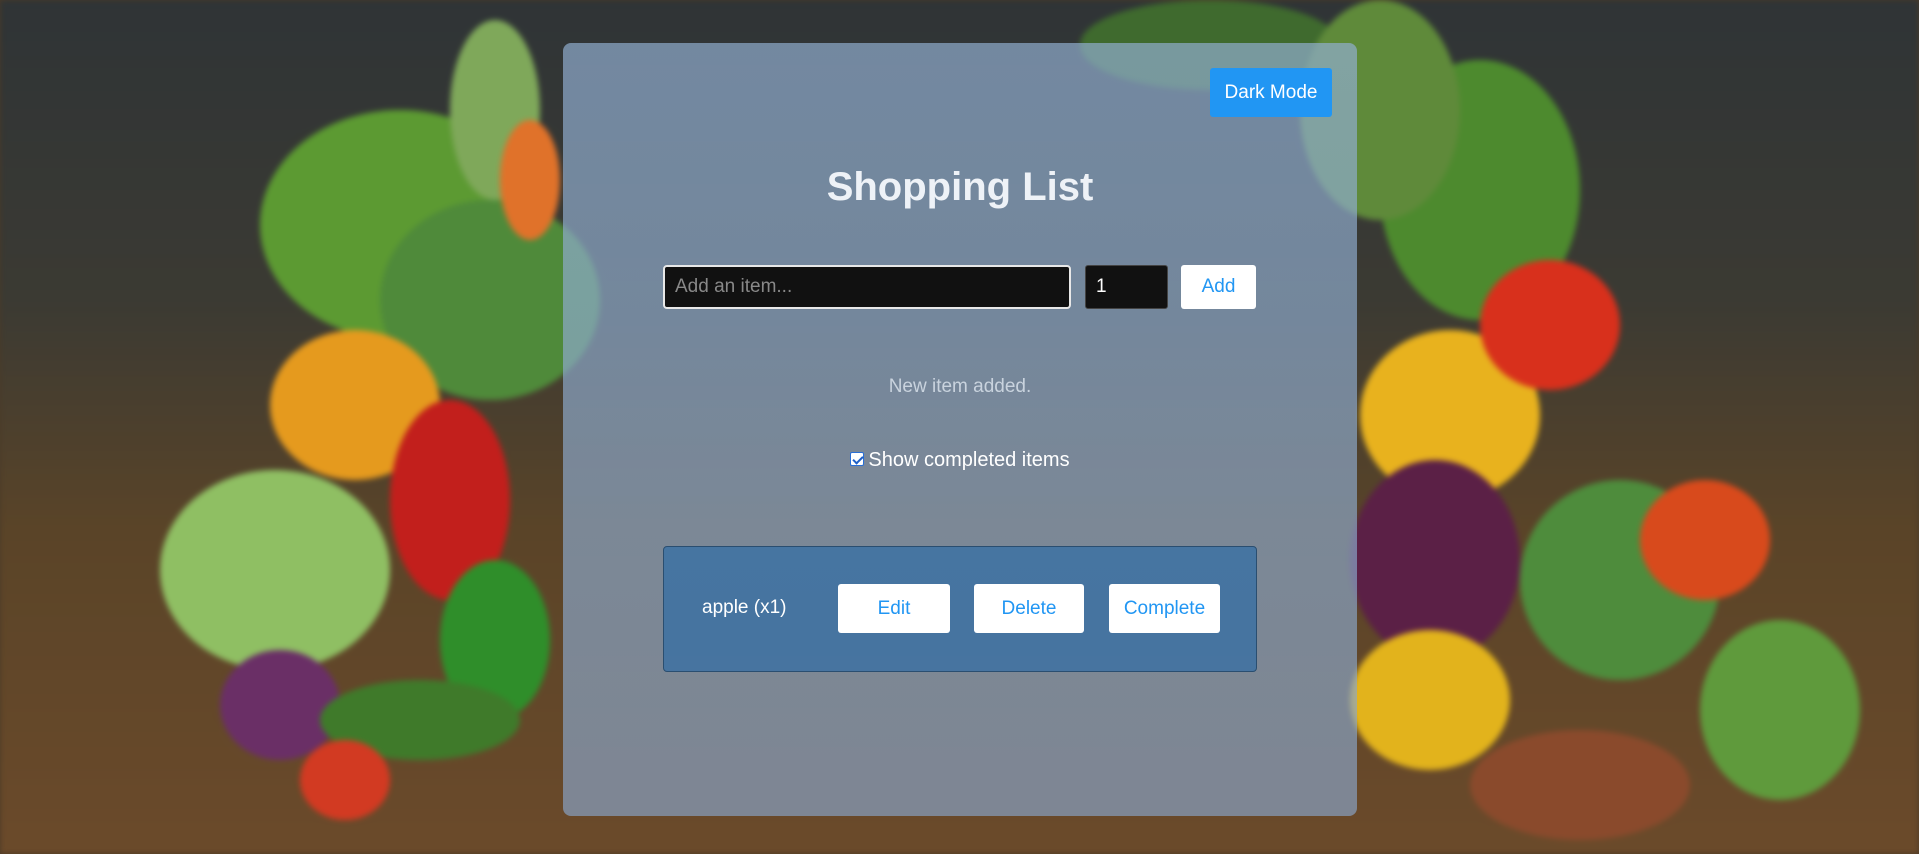  I want to click on dark-mode-button: Dark Mode, so click(1271, 92).